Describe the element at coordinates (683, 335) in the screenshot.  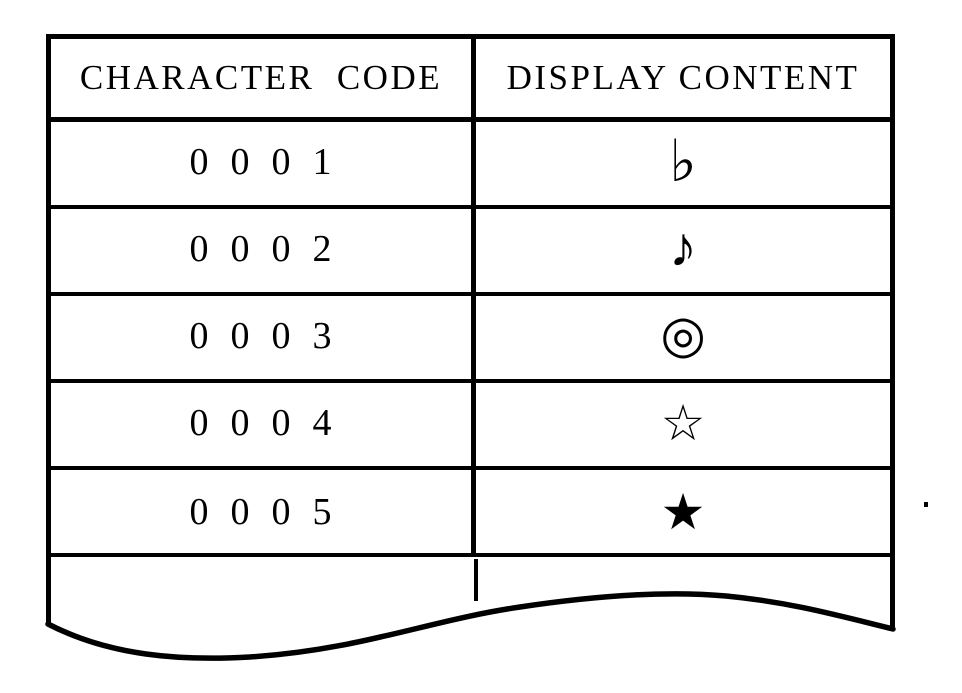
I see `bullseye-double-circle-icon: ◎` at that location.